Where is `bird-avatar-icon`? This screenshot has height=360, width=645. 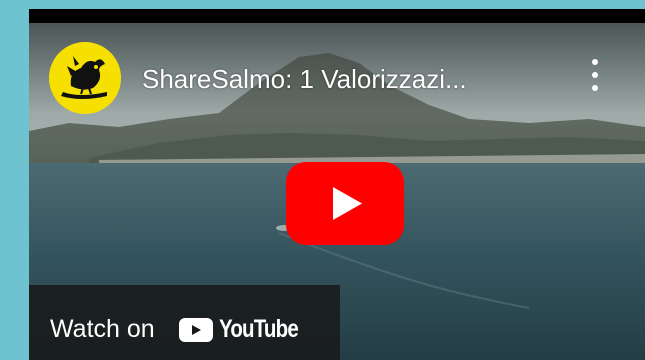 bird-avatar-icon is located at coordinates (85, 78).